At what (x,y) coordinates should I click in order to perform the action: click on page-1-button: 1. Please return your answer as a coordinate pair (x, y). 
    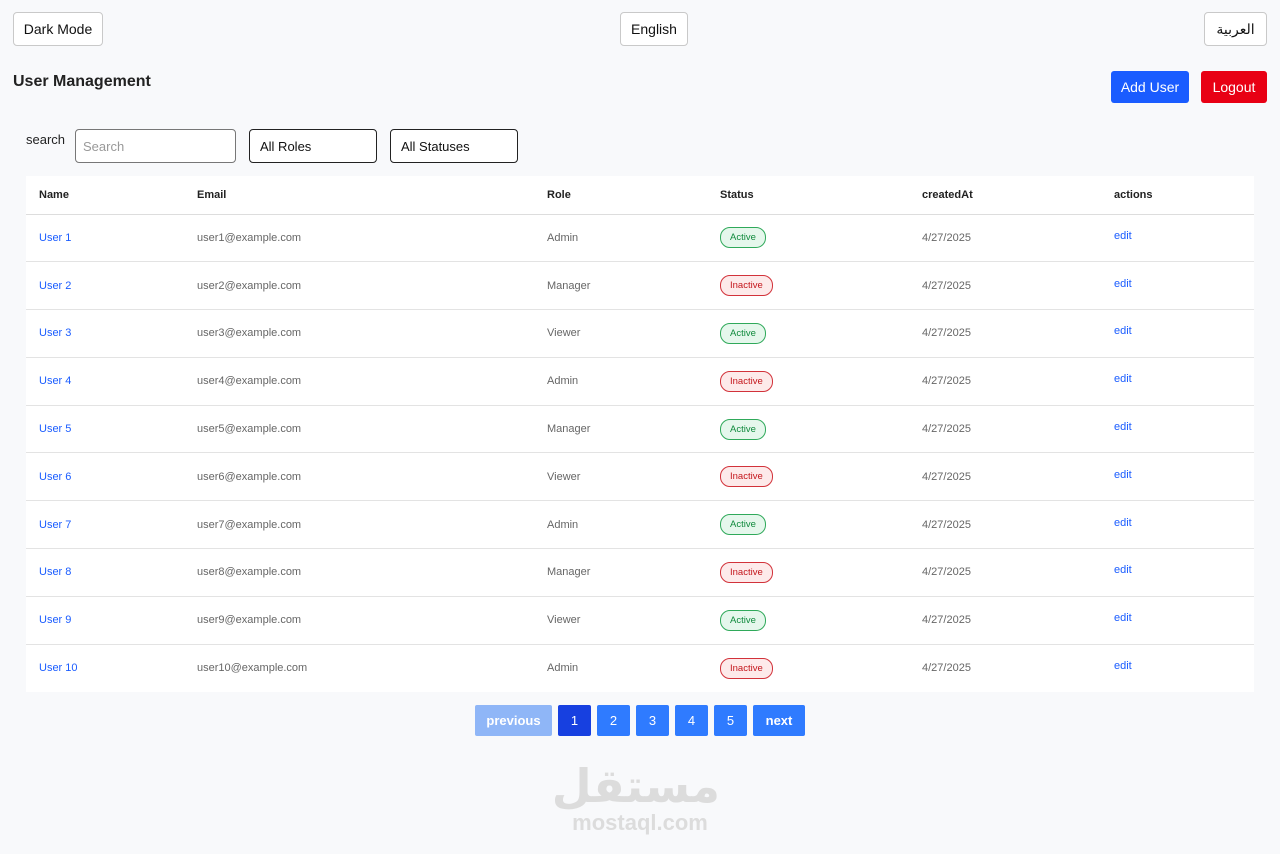
    Looking at the image, I should click on (574, 720).